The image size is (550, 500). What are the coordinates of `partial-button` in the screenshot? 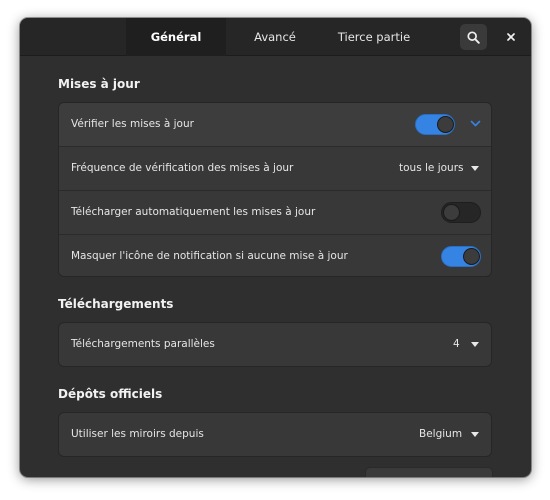 It's located at (429, 472).